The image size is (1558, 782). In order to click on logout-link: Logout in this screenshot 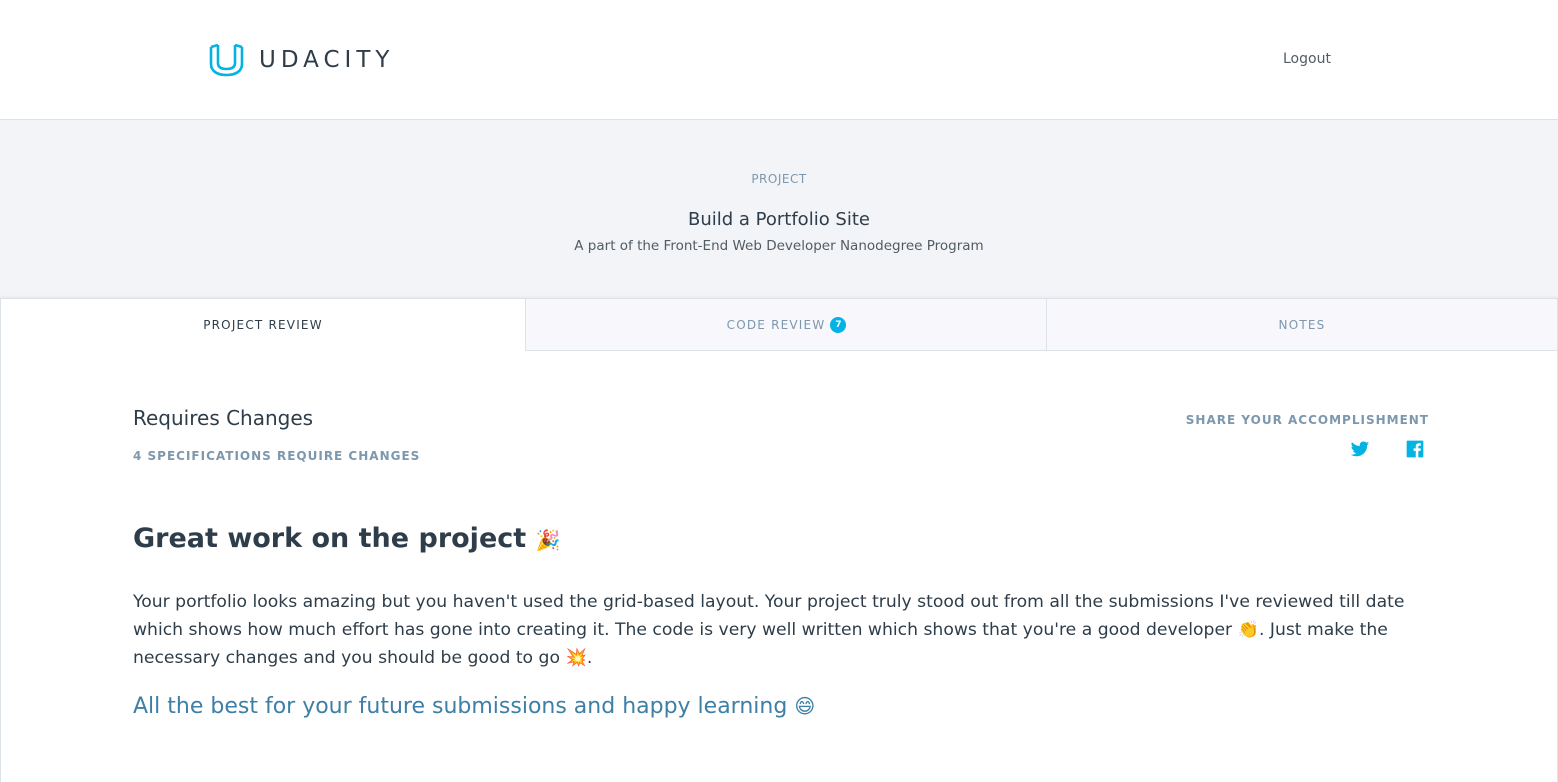, I will do `click(1307, 59)`.